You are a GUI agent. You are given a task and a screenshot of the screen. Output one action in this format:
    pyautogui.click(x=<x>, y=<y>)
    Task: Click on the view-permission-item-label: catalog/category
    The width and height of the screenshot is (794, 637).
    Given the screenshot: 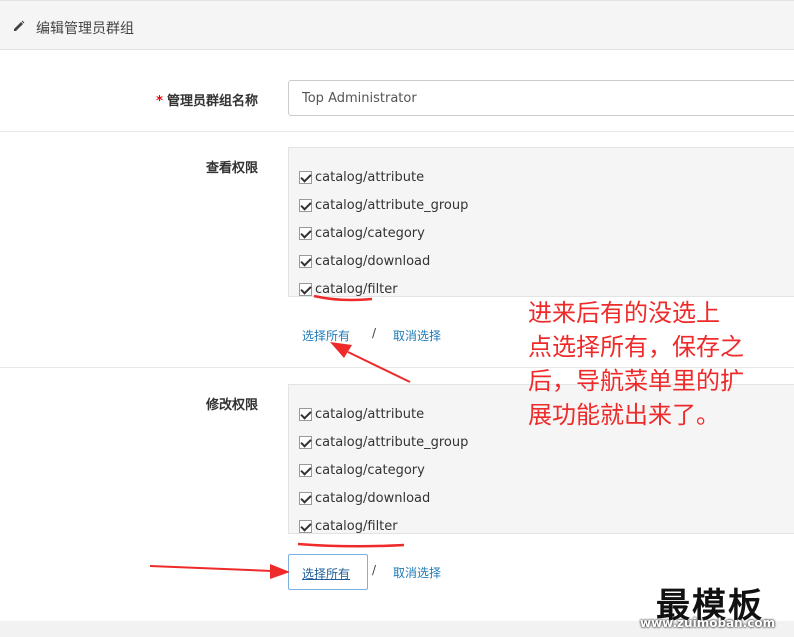 What is the action you would take?
    pyautogui.click(x=370, y=233)
    